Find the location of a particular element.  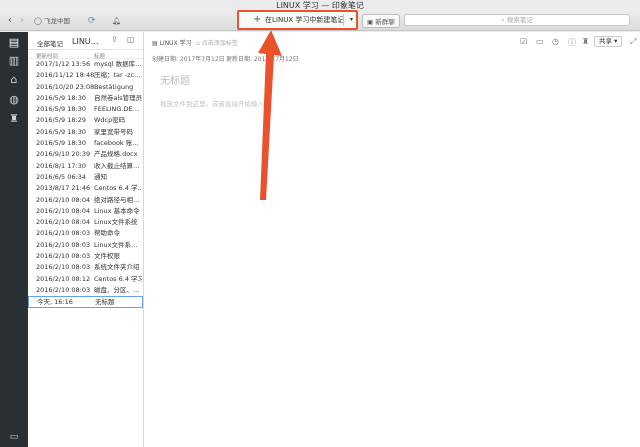

account-icon: ◯ is located at coordinates (38, 21).